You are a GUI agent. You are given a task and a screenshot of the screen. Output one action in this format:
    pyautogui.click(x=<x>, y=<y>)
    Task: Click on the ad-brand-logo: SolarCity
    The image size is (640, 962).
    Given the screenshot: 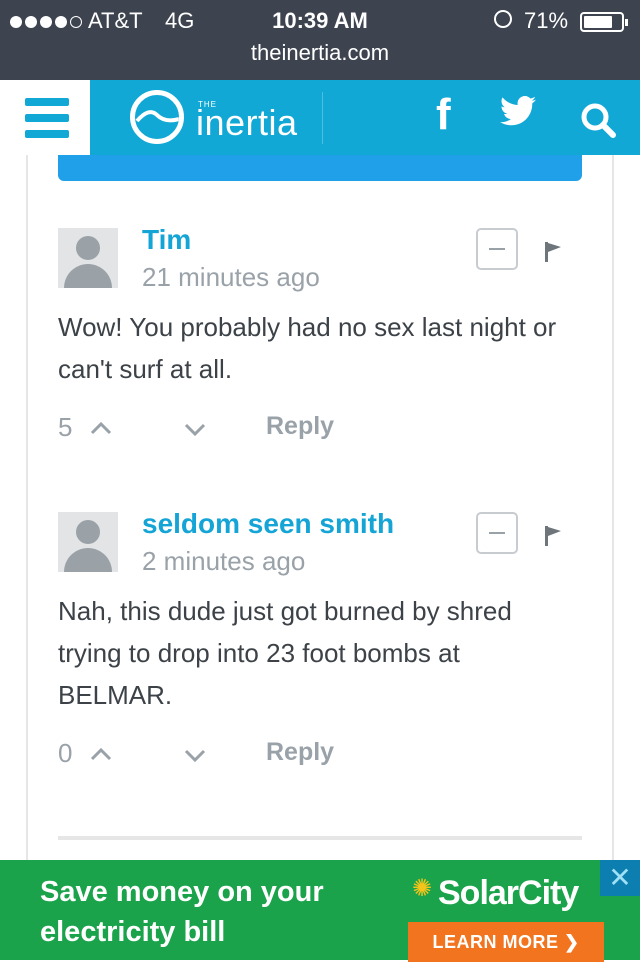 What is the action you would take?
    pyautogui.click(x=508, y=893)
    